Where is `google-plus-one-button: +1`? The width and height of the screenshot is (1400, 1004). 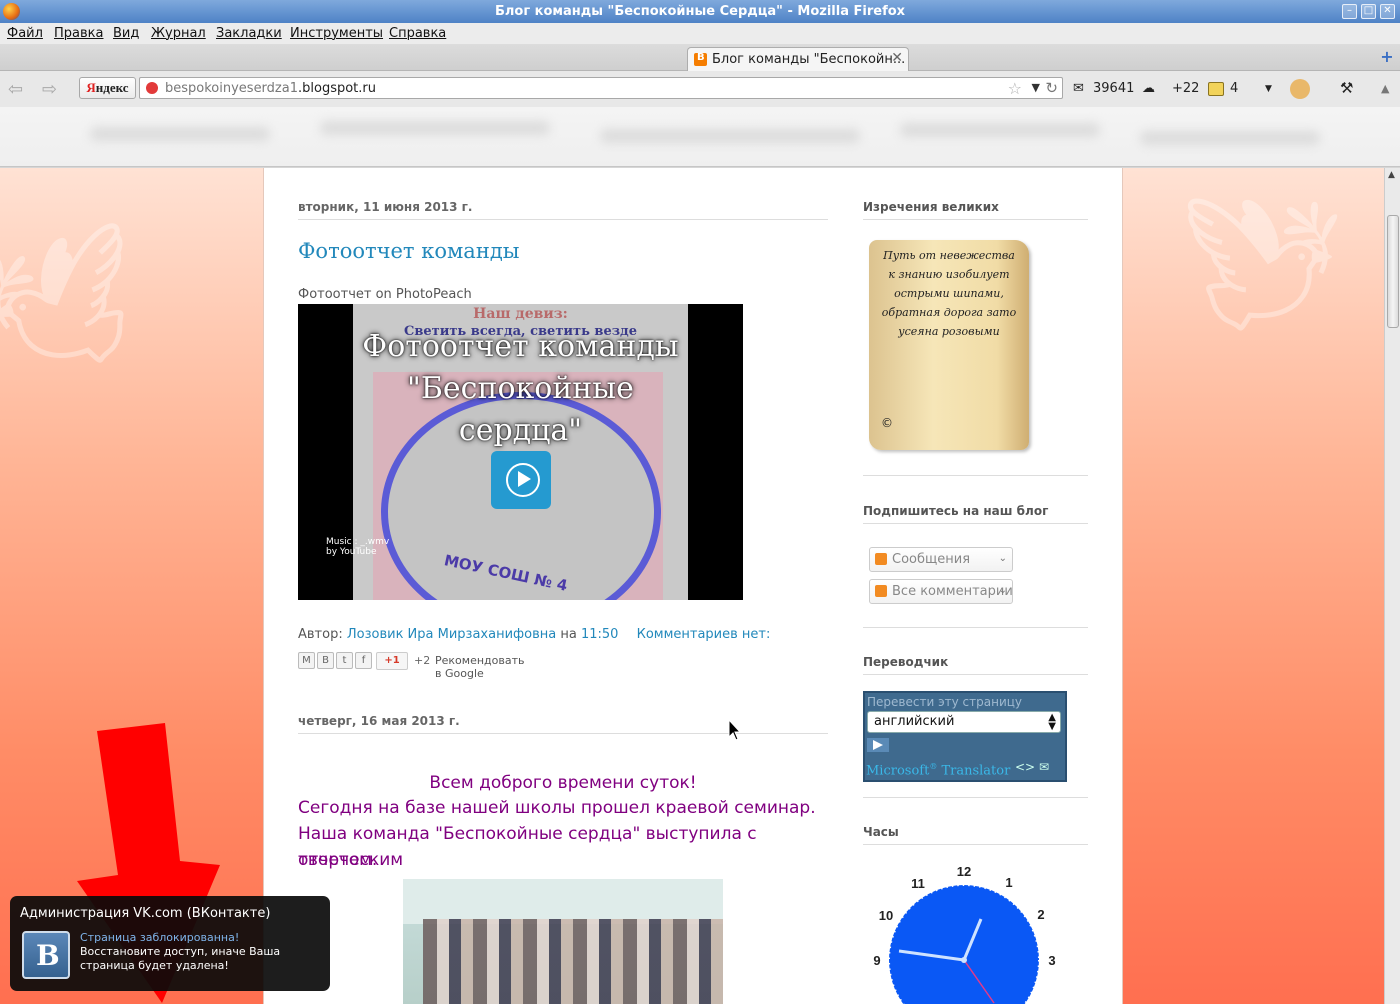
google-plus-one-button: +1 is located at coordinates (392, 661).